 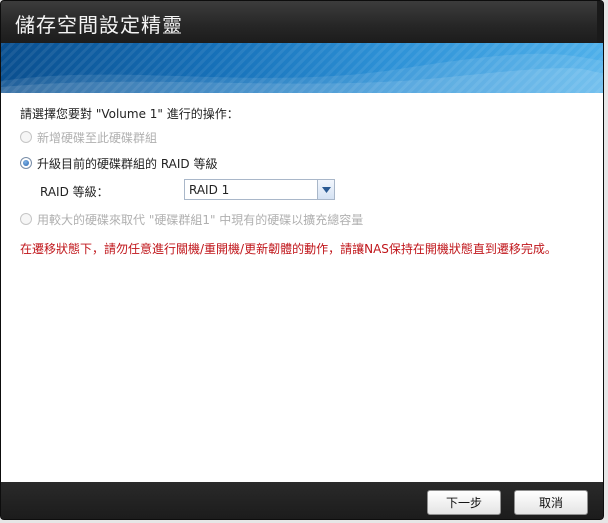 I want to click on header-banner, so click(x=302, y=68).